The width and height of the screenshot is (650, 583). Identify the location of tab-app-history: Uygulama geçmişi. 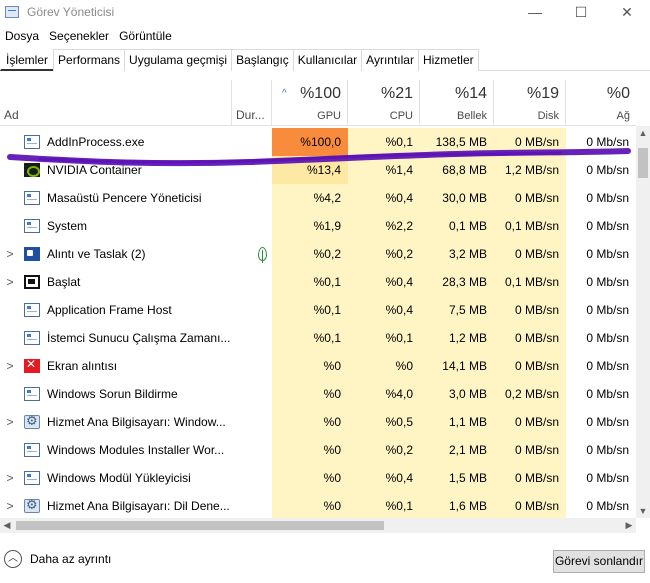
(178, 60).